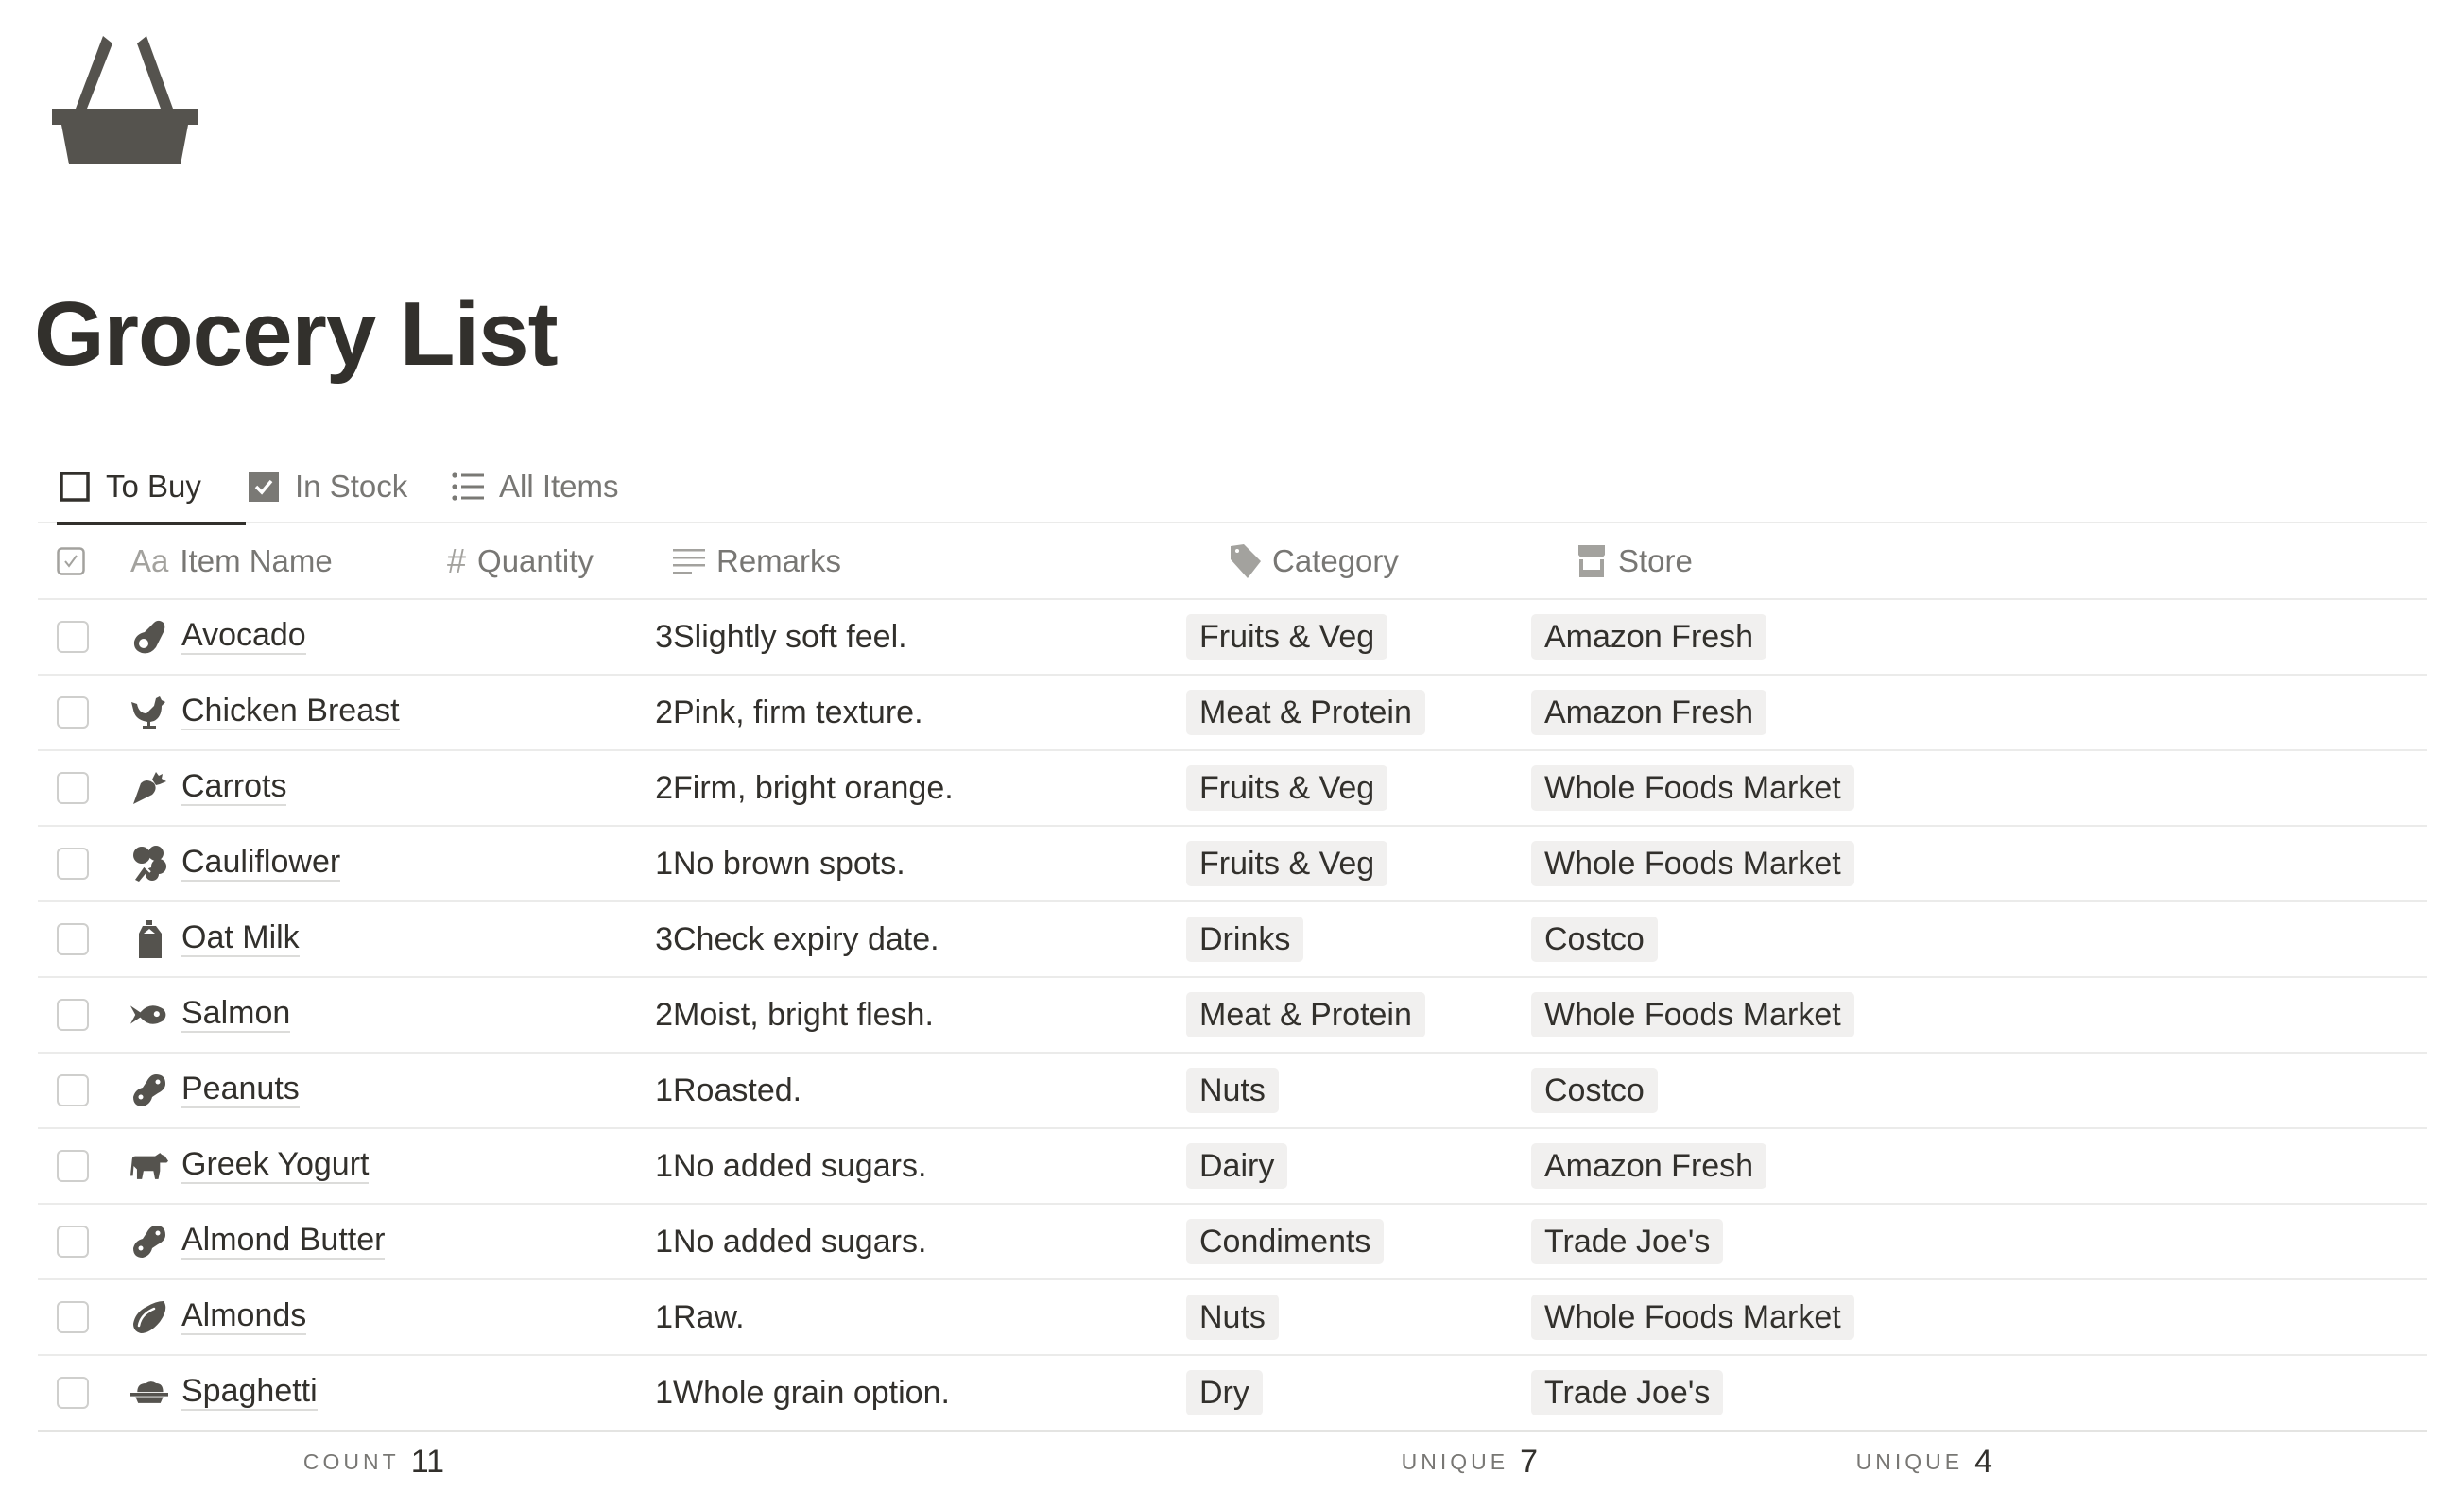 The width and height of the screenshot is (2464, 1509). What do you see at coordinates (240, 1090) in the screenshot?
I see `item-name-link: Peanuts` at bounding box center [240, 1090].